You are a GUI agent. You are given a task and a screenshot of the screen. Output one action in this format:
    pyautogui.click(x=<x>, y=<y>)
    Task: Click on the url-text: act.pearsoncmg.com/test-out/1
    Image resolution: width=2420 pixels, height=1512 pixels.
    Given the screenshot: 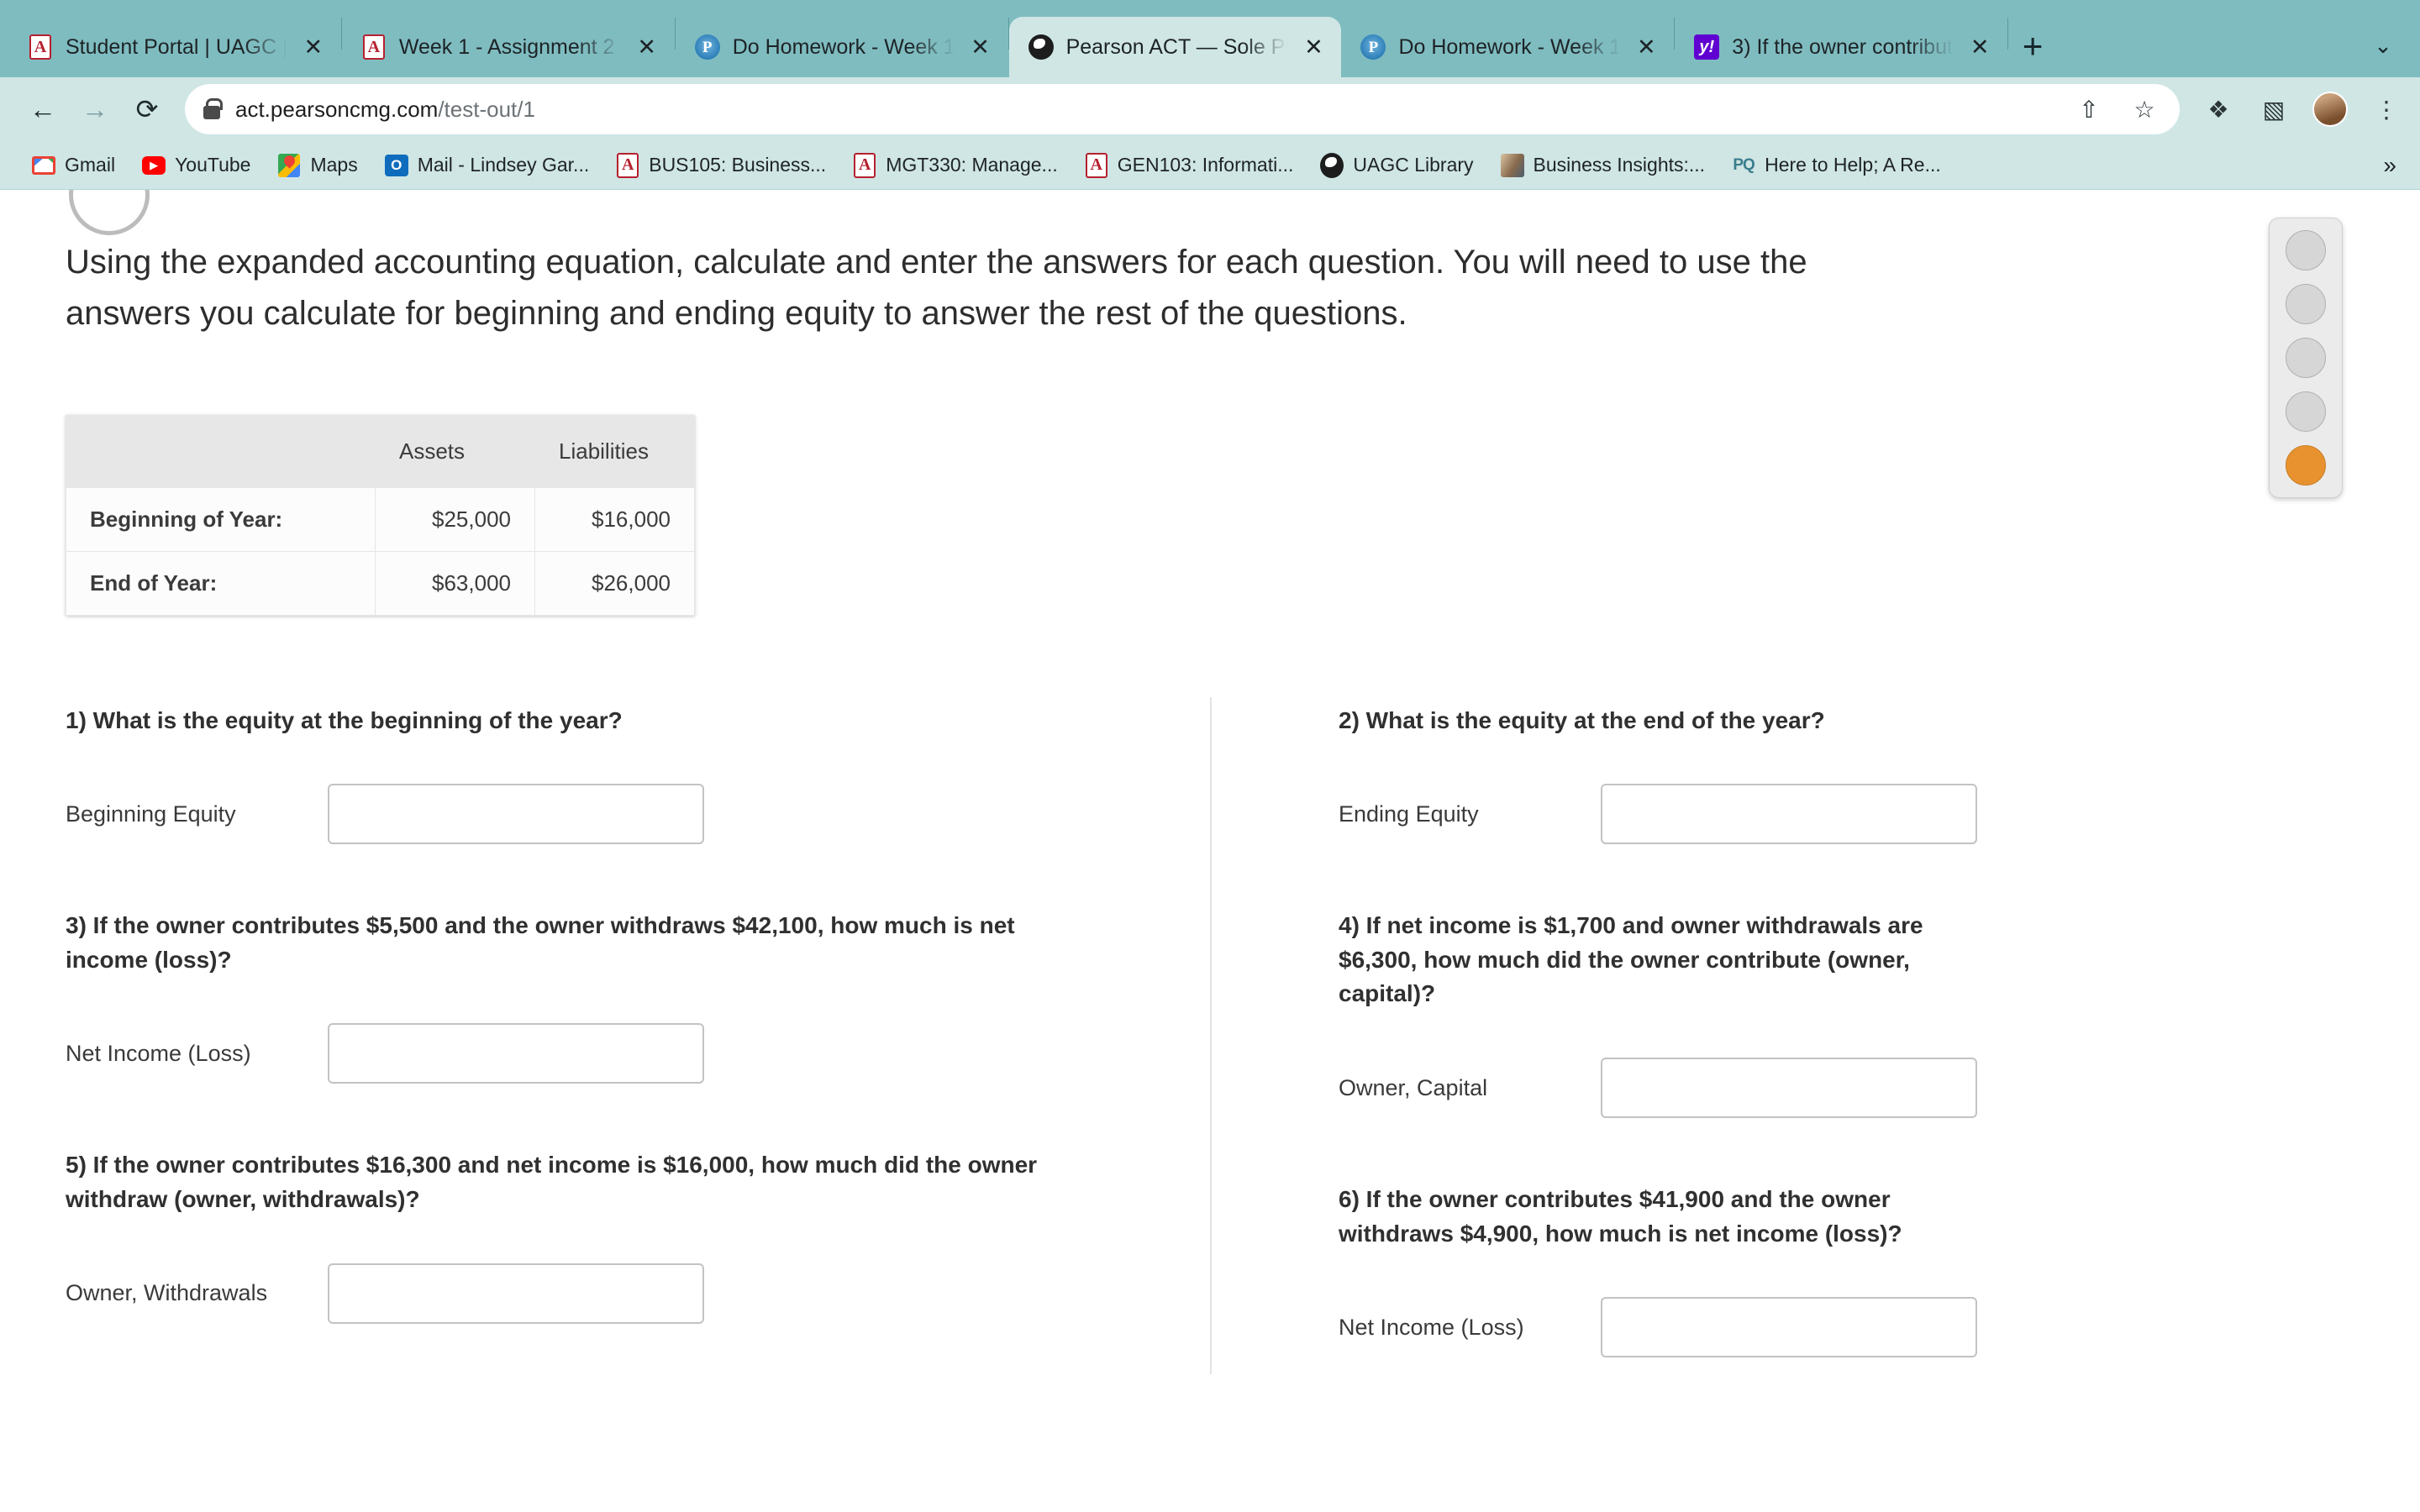 What is the action you would take?
    pyautogui.click(x=385, y=110)
    